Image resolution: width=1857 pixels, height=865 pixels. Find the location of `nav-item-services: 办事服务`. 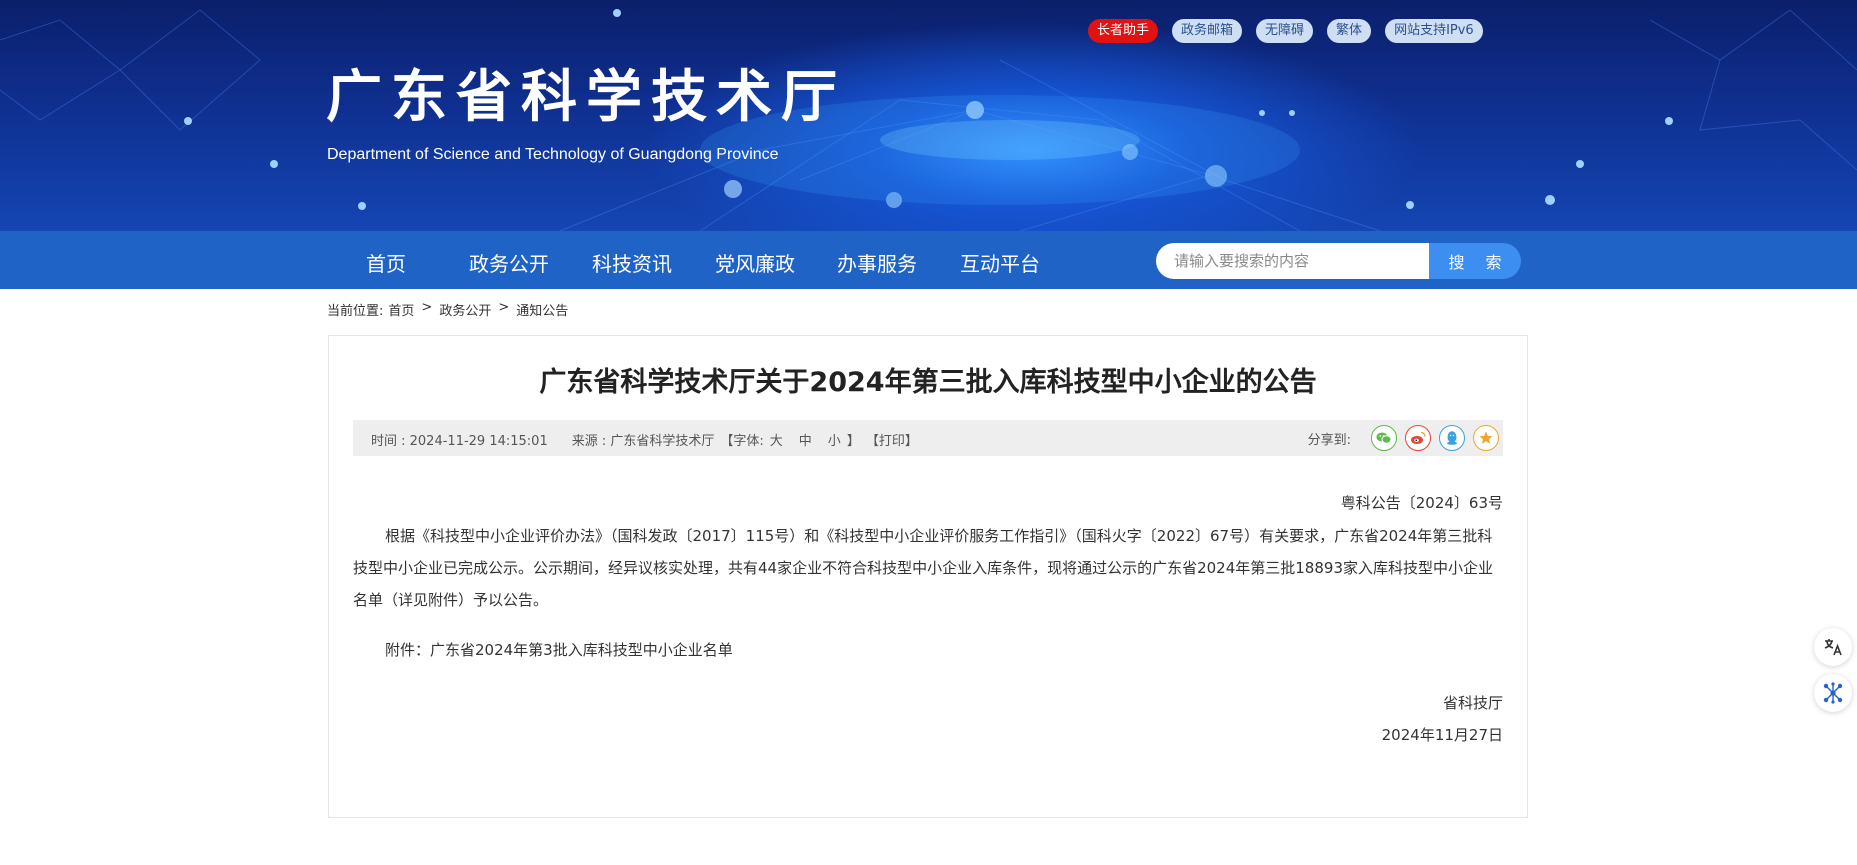

nav-item-services: 办事服务 is located at coordinates (877, 262).